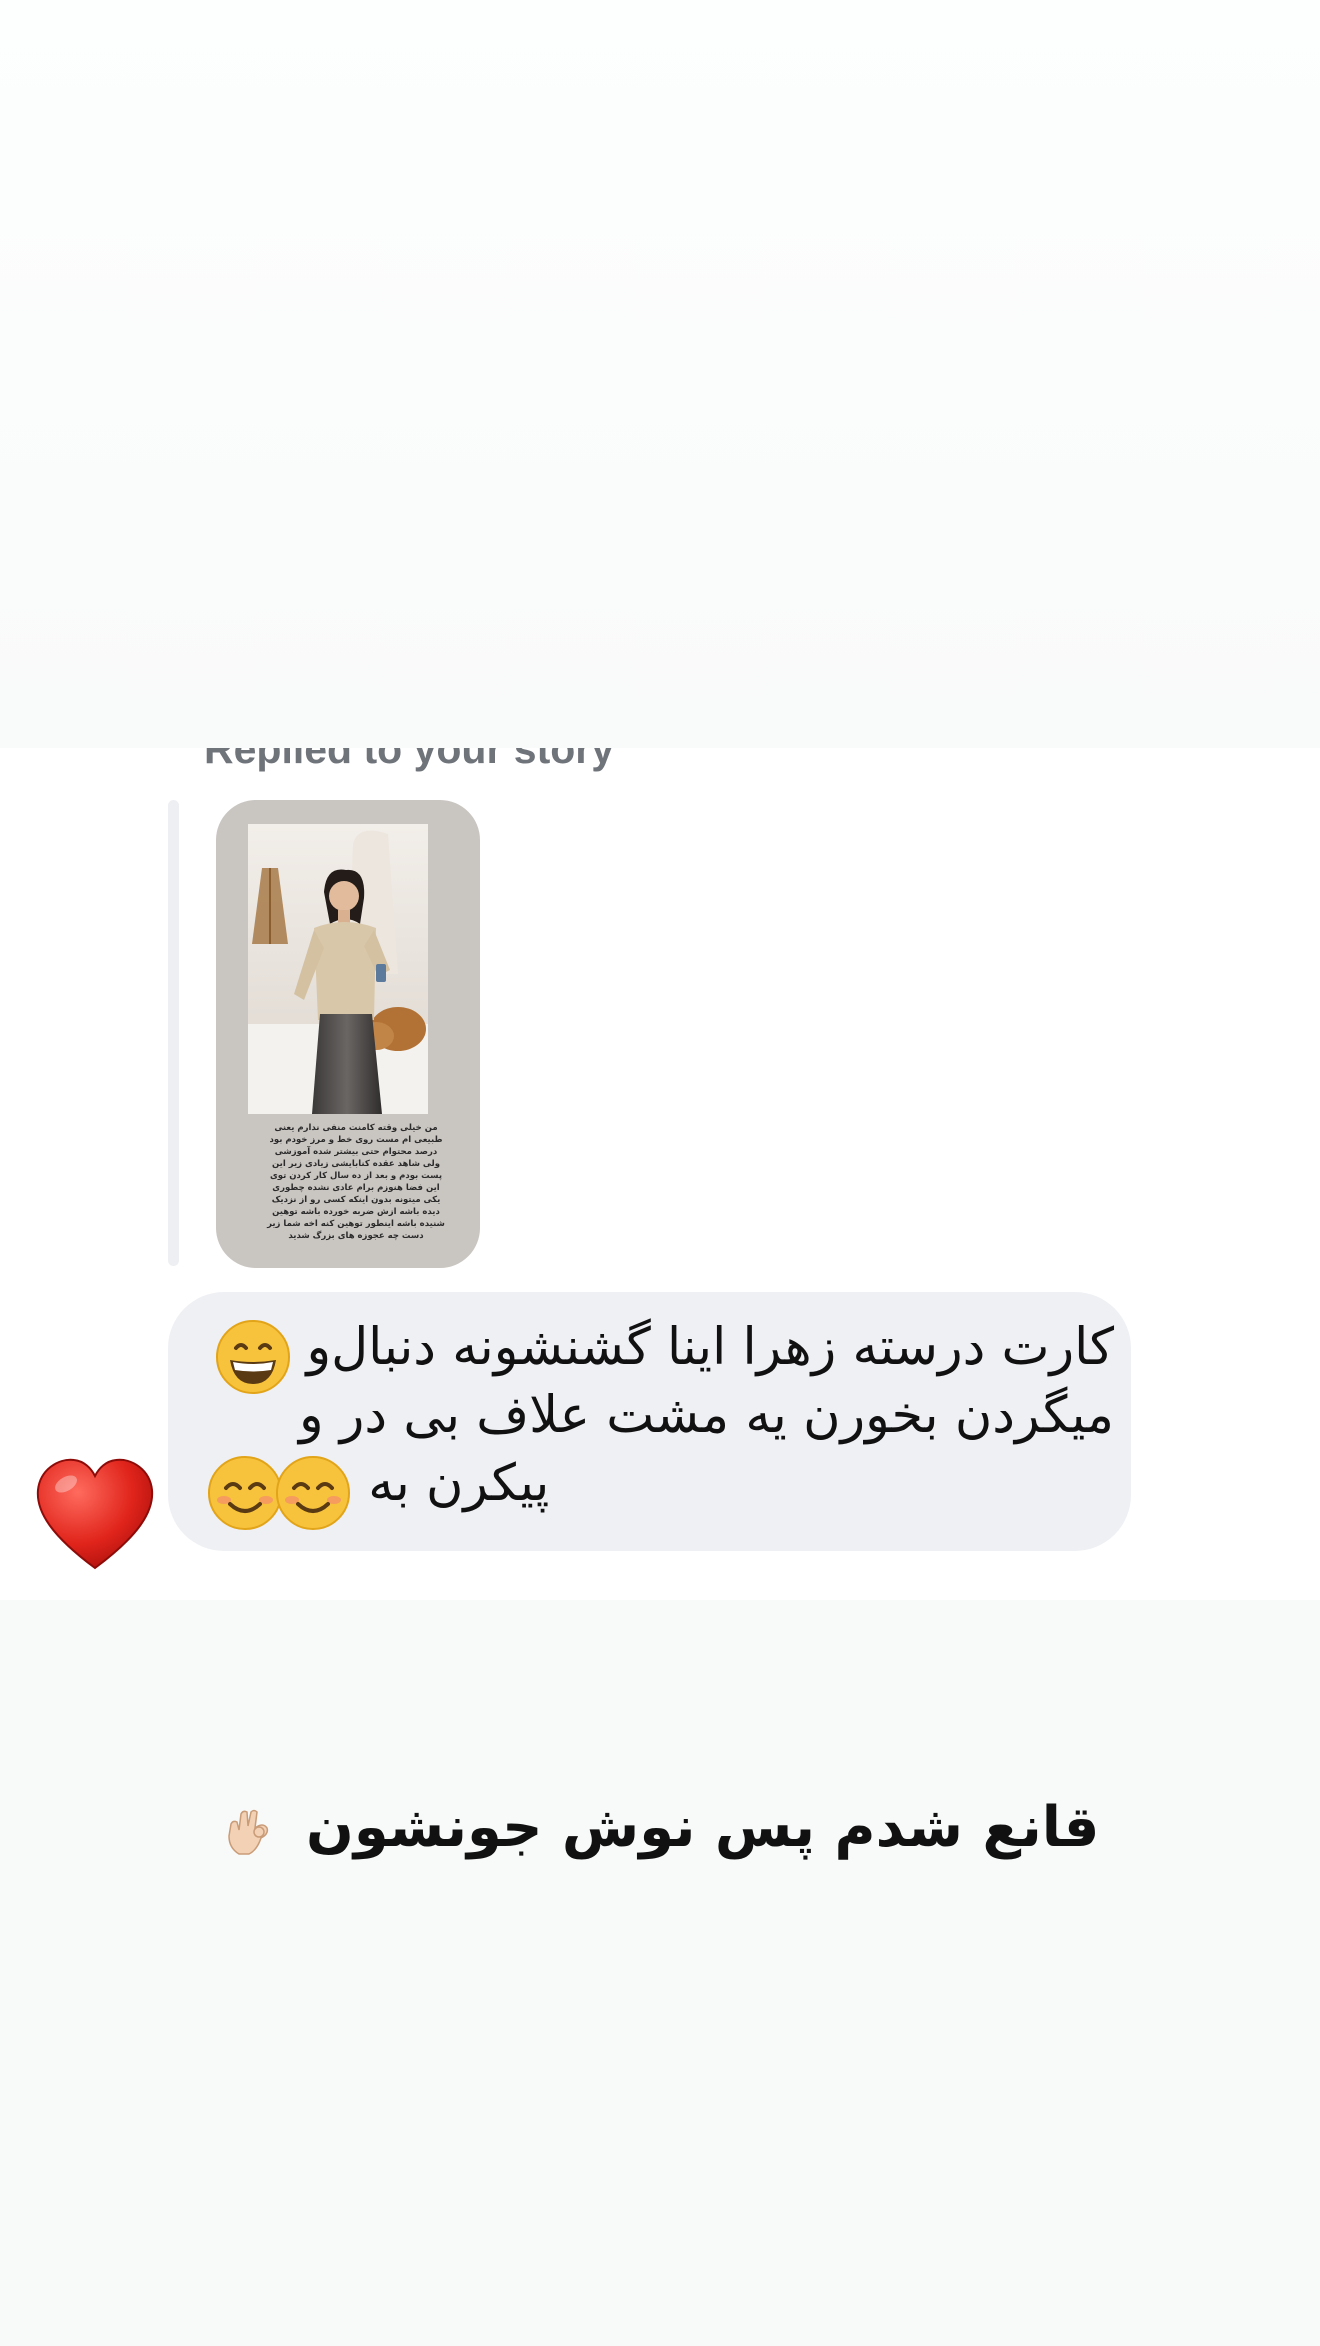  I want to click on reply-quote-bar, so click(173, 1033).